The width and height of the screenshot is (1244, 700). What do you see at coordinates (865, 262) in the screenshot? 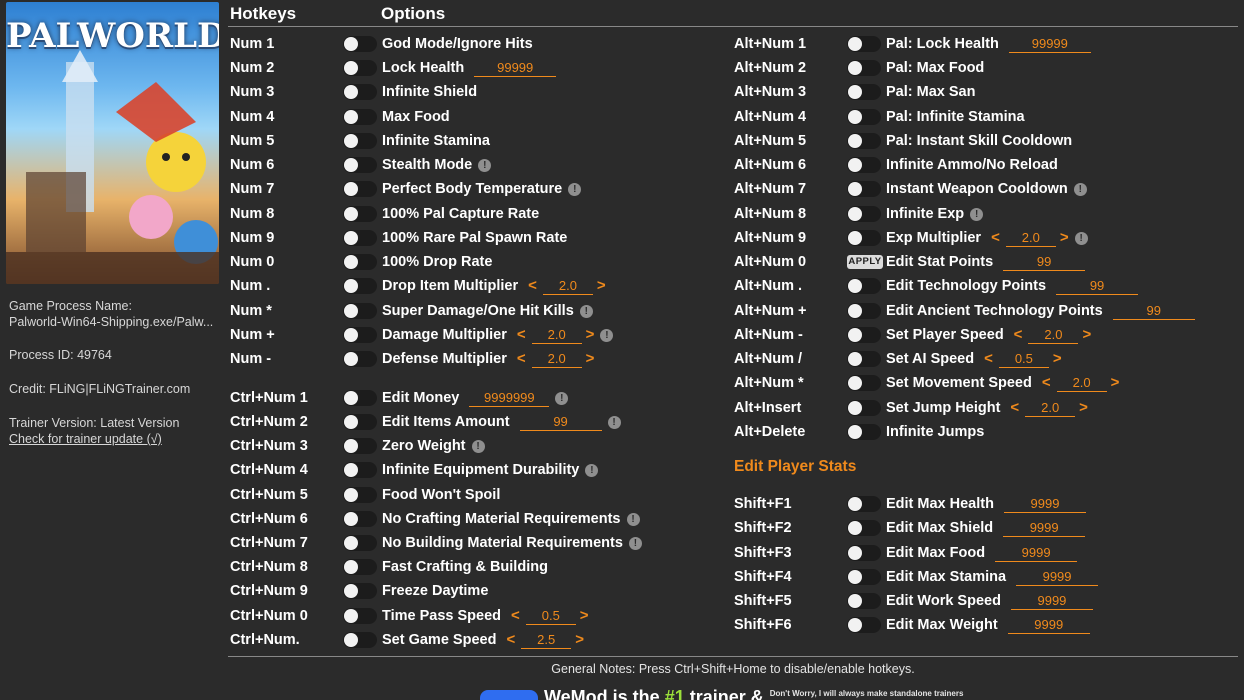
I see `apply-button: APPLY` at bounding box center [865, 262].